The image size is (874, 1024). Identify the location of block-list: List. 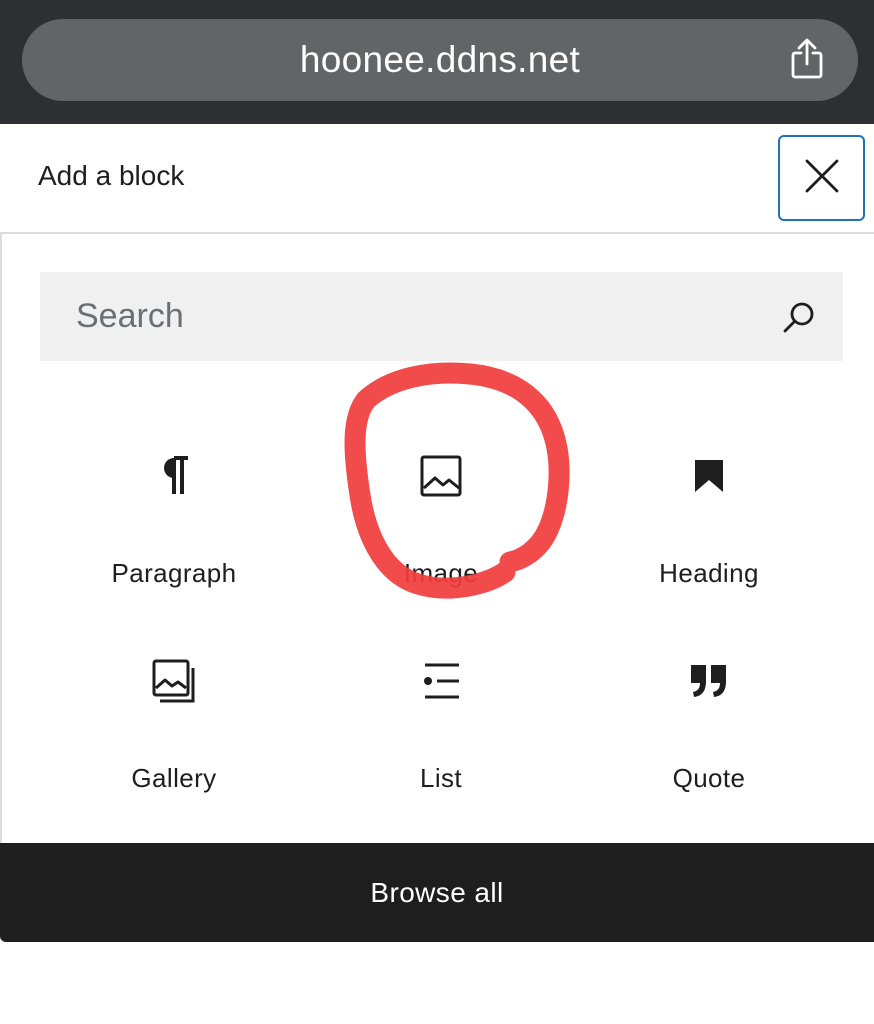
(441, 734).